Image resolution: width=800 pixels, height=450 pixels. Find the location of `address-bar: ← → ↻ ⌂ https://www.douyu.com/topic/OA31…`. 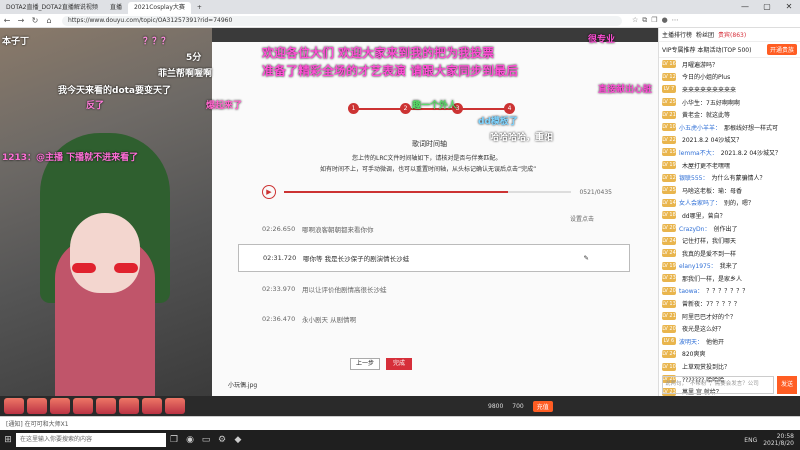

address-bar: ← → ↻ ⌂ https://www.douyu.com/topic/OA31… is located at coordinates (400, 21).